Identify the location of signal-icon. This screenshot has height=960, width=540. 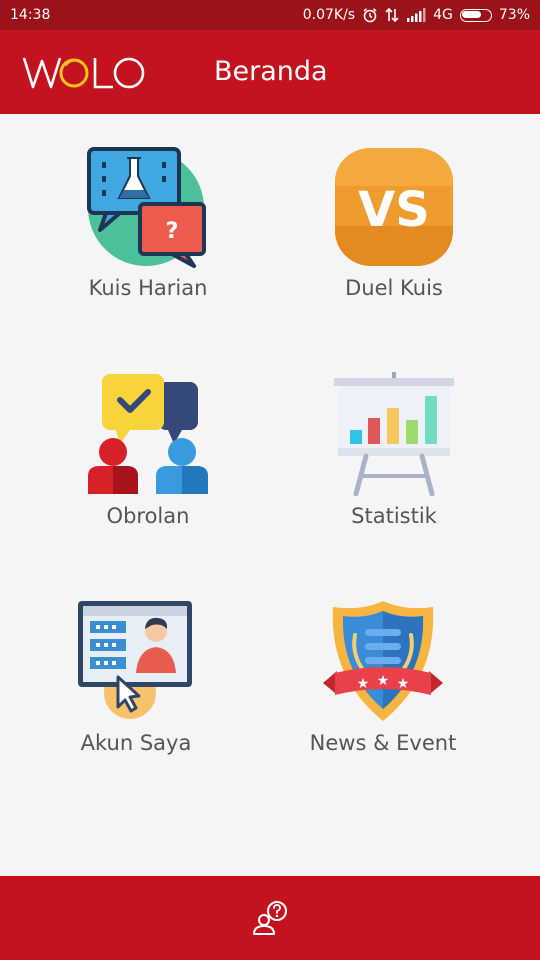
(416, 15).